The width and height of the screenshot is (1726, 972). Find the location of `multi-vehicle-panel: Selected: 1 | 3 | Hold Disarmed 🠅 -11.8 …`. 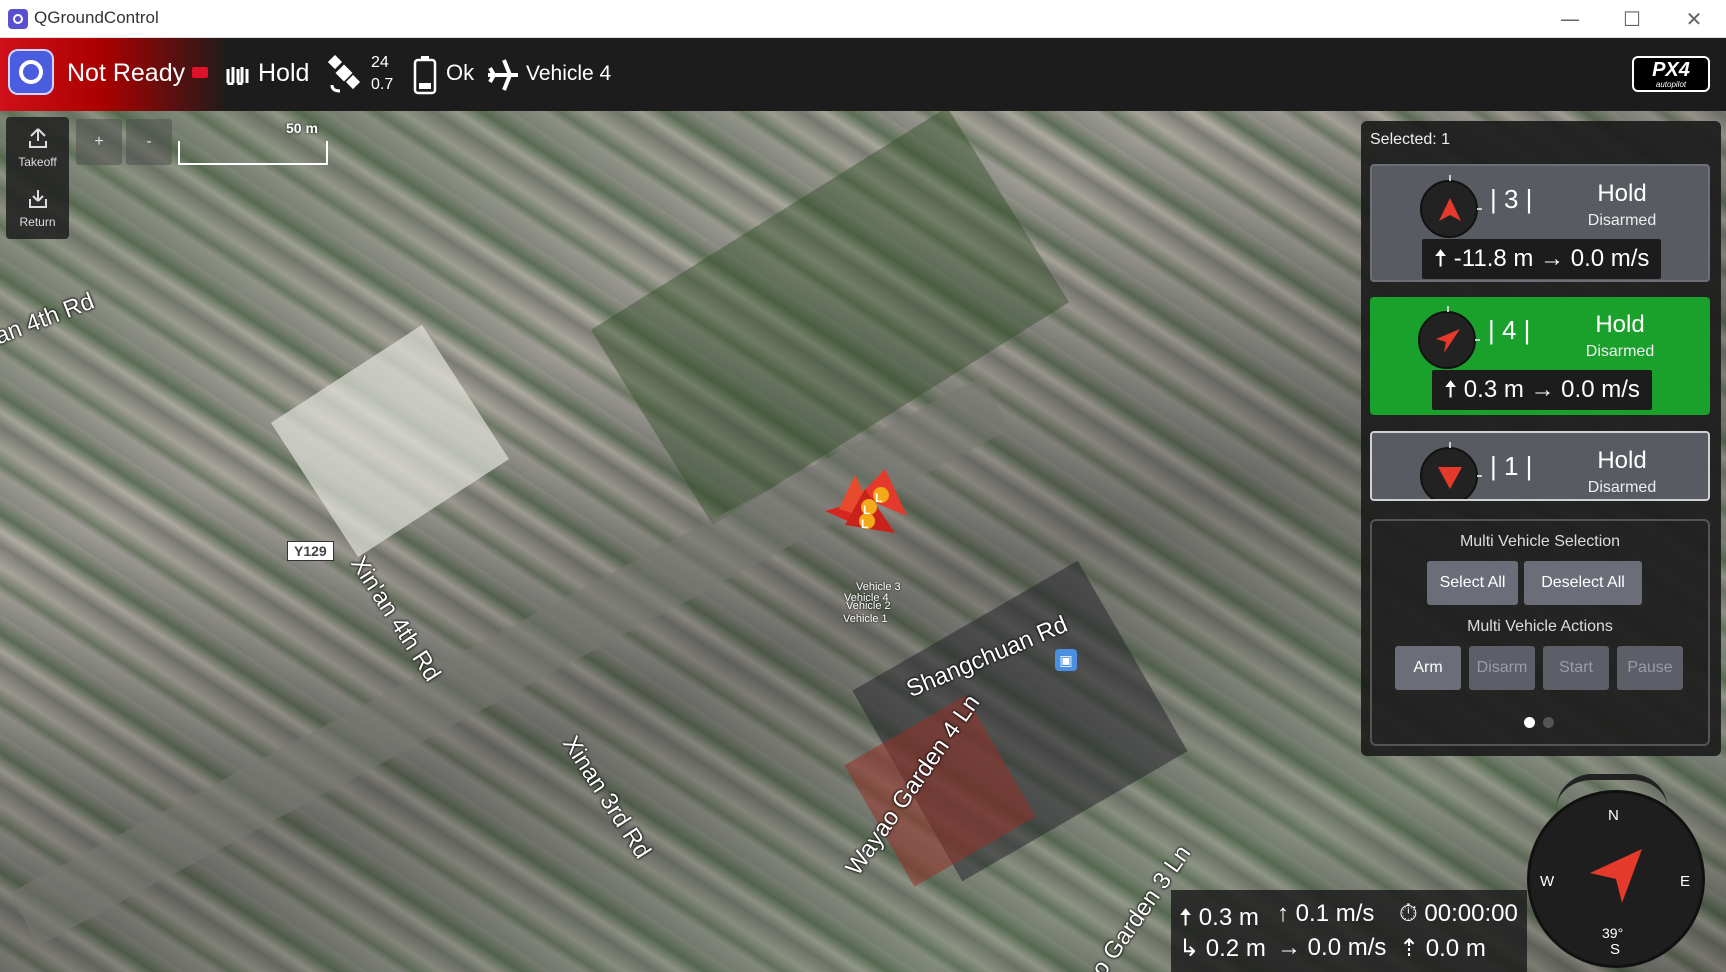

multi-vehicle-panel: Selected: 1 | 3 | Hold Disarmed 🠅 -11.8 … is located at coordinates (1541, 438).